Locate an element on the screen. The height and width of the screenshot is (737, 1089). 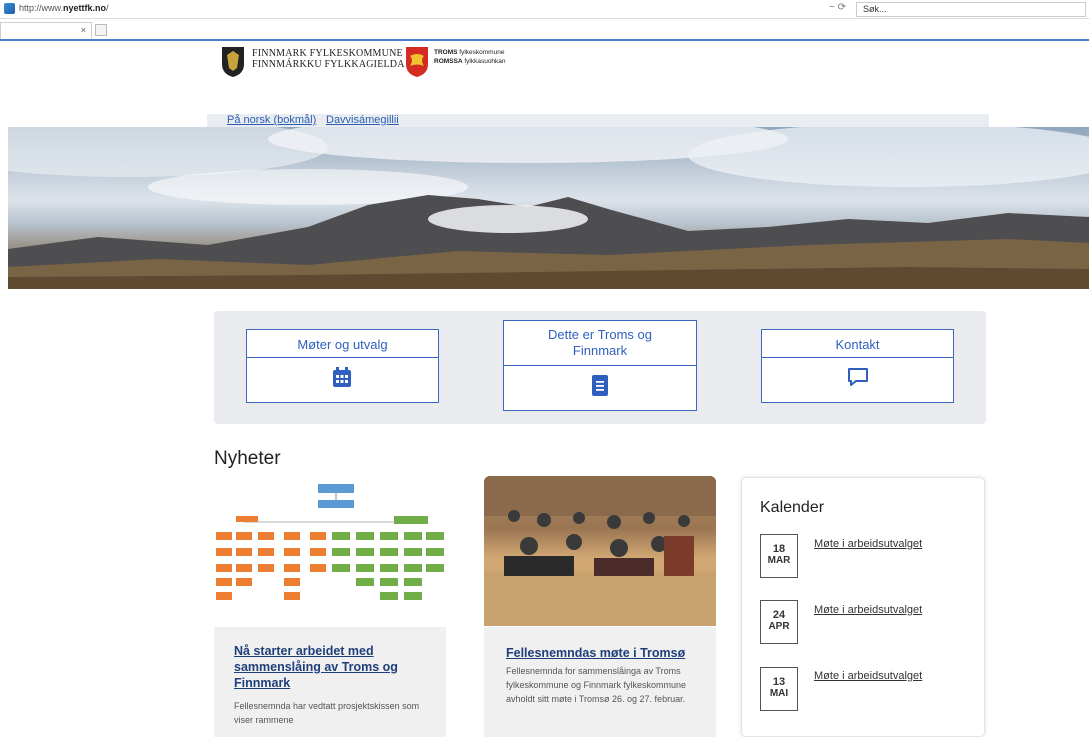
calendar-date-badge: 13 MAI is located at coordinates (779, 689).